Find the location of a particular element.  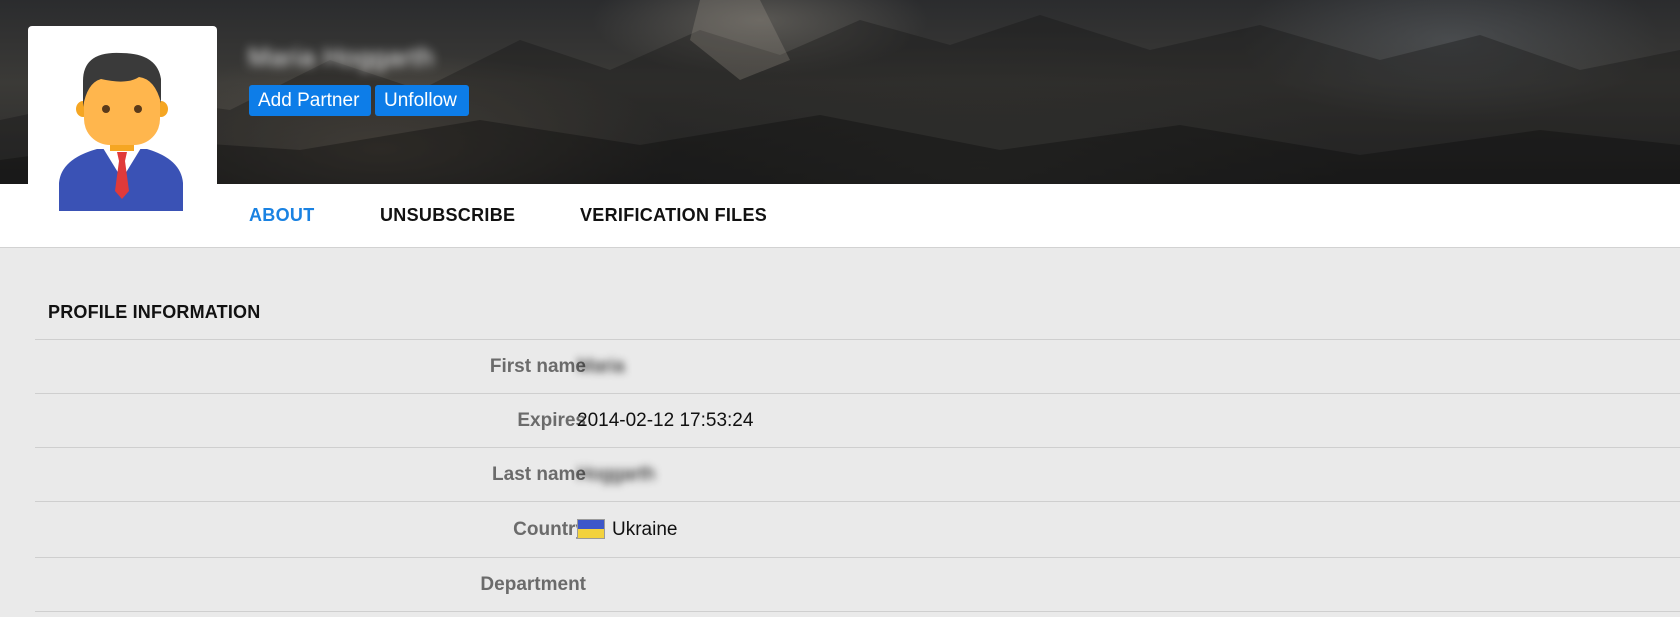

profile-tabs: ABOUT UNSUBSCRIBE VERIFICATION FILES is located at coordinates (840, 216).